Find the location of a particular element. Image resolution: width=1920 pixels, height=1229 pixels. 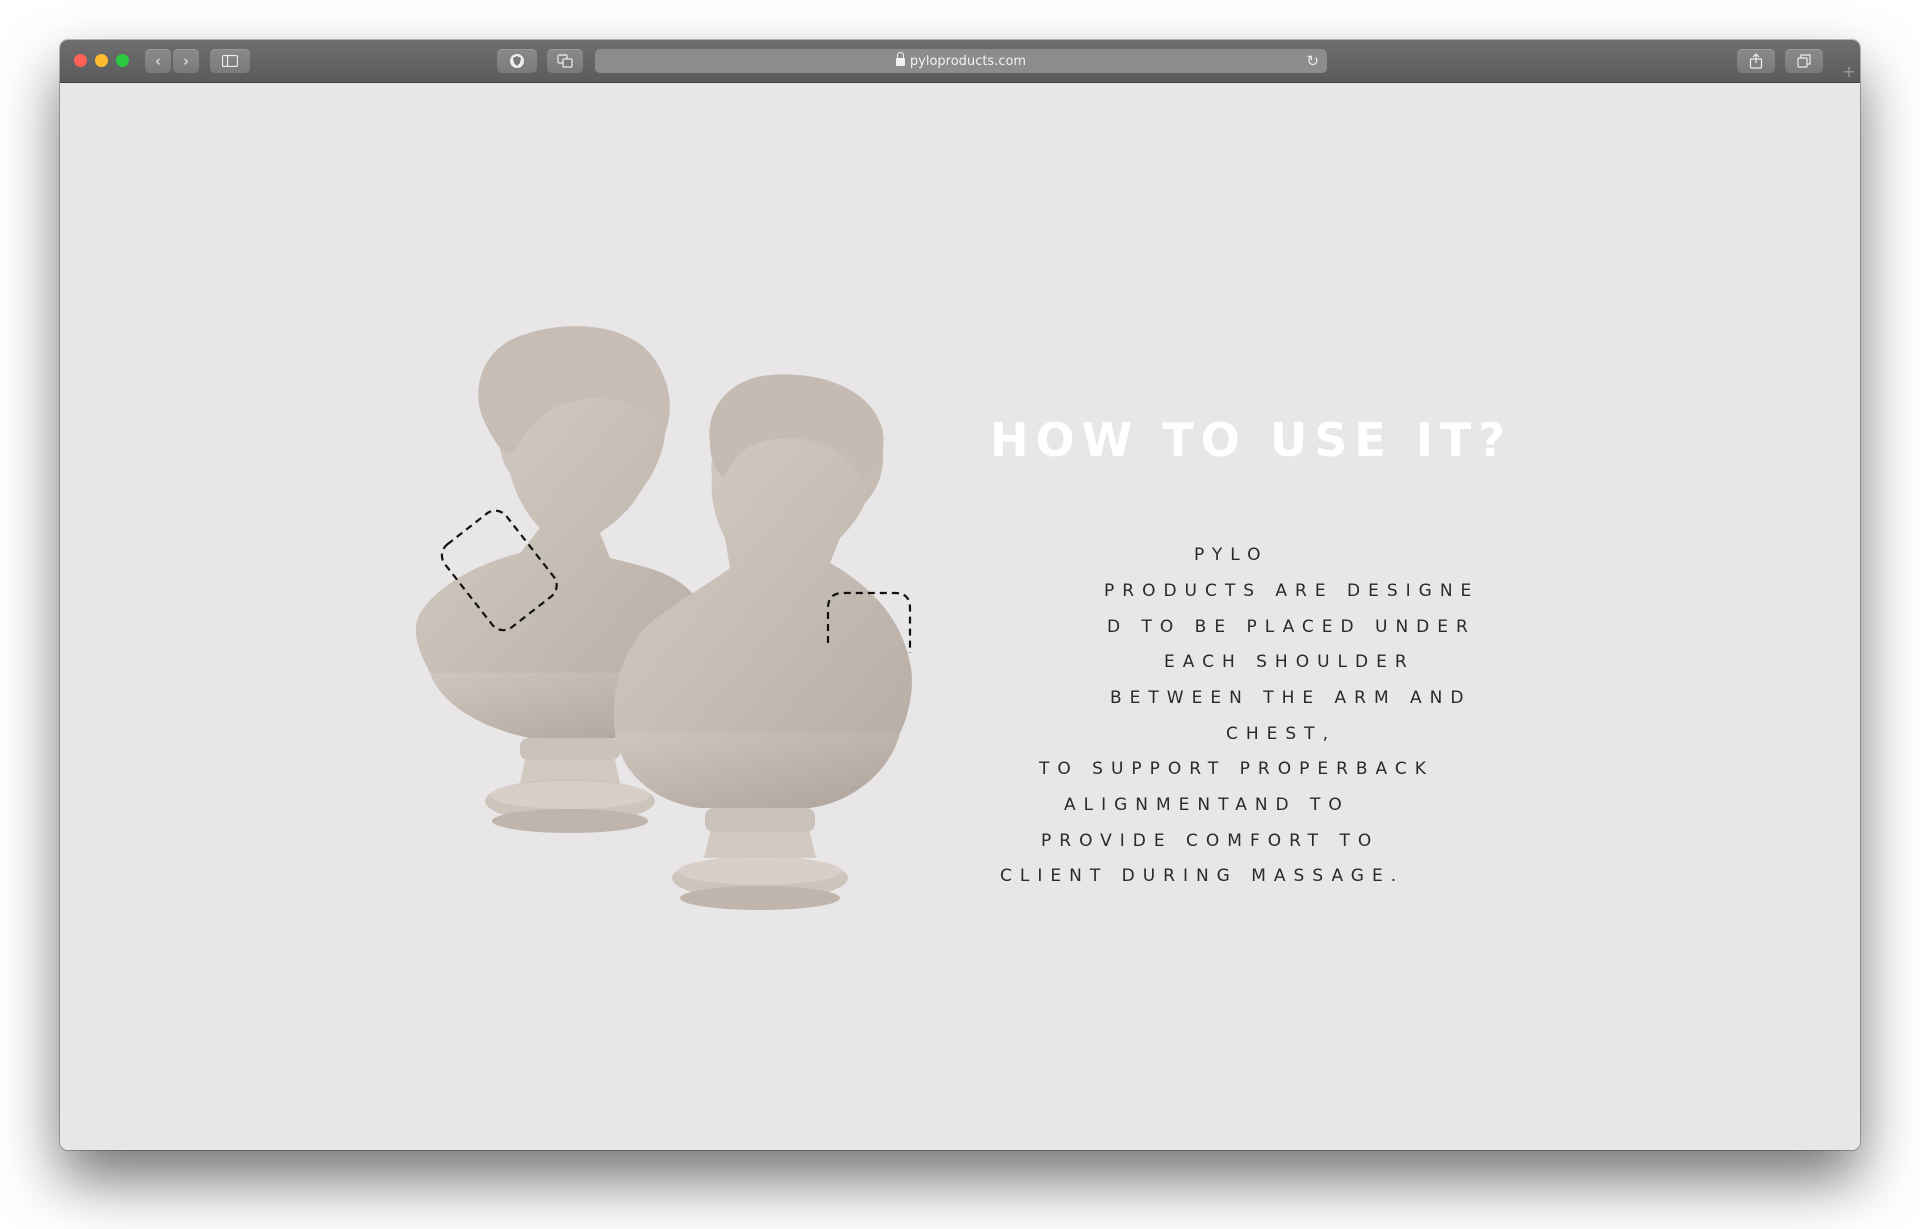

chevron-right-icon: › is located at coordinates (186, 60).